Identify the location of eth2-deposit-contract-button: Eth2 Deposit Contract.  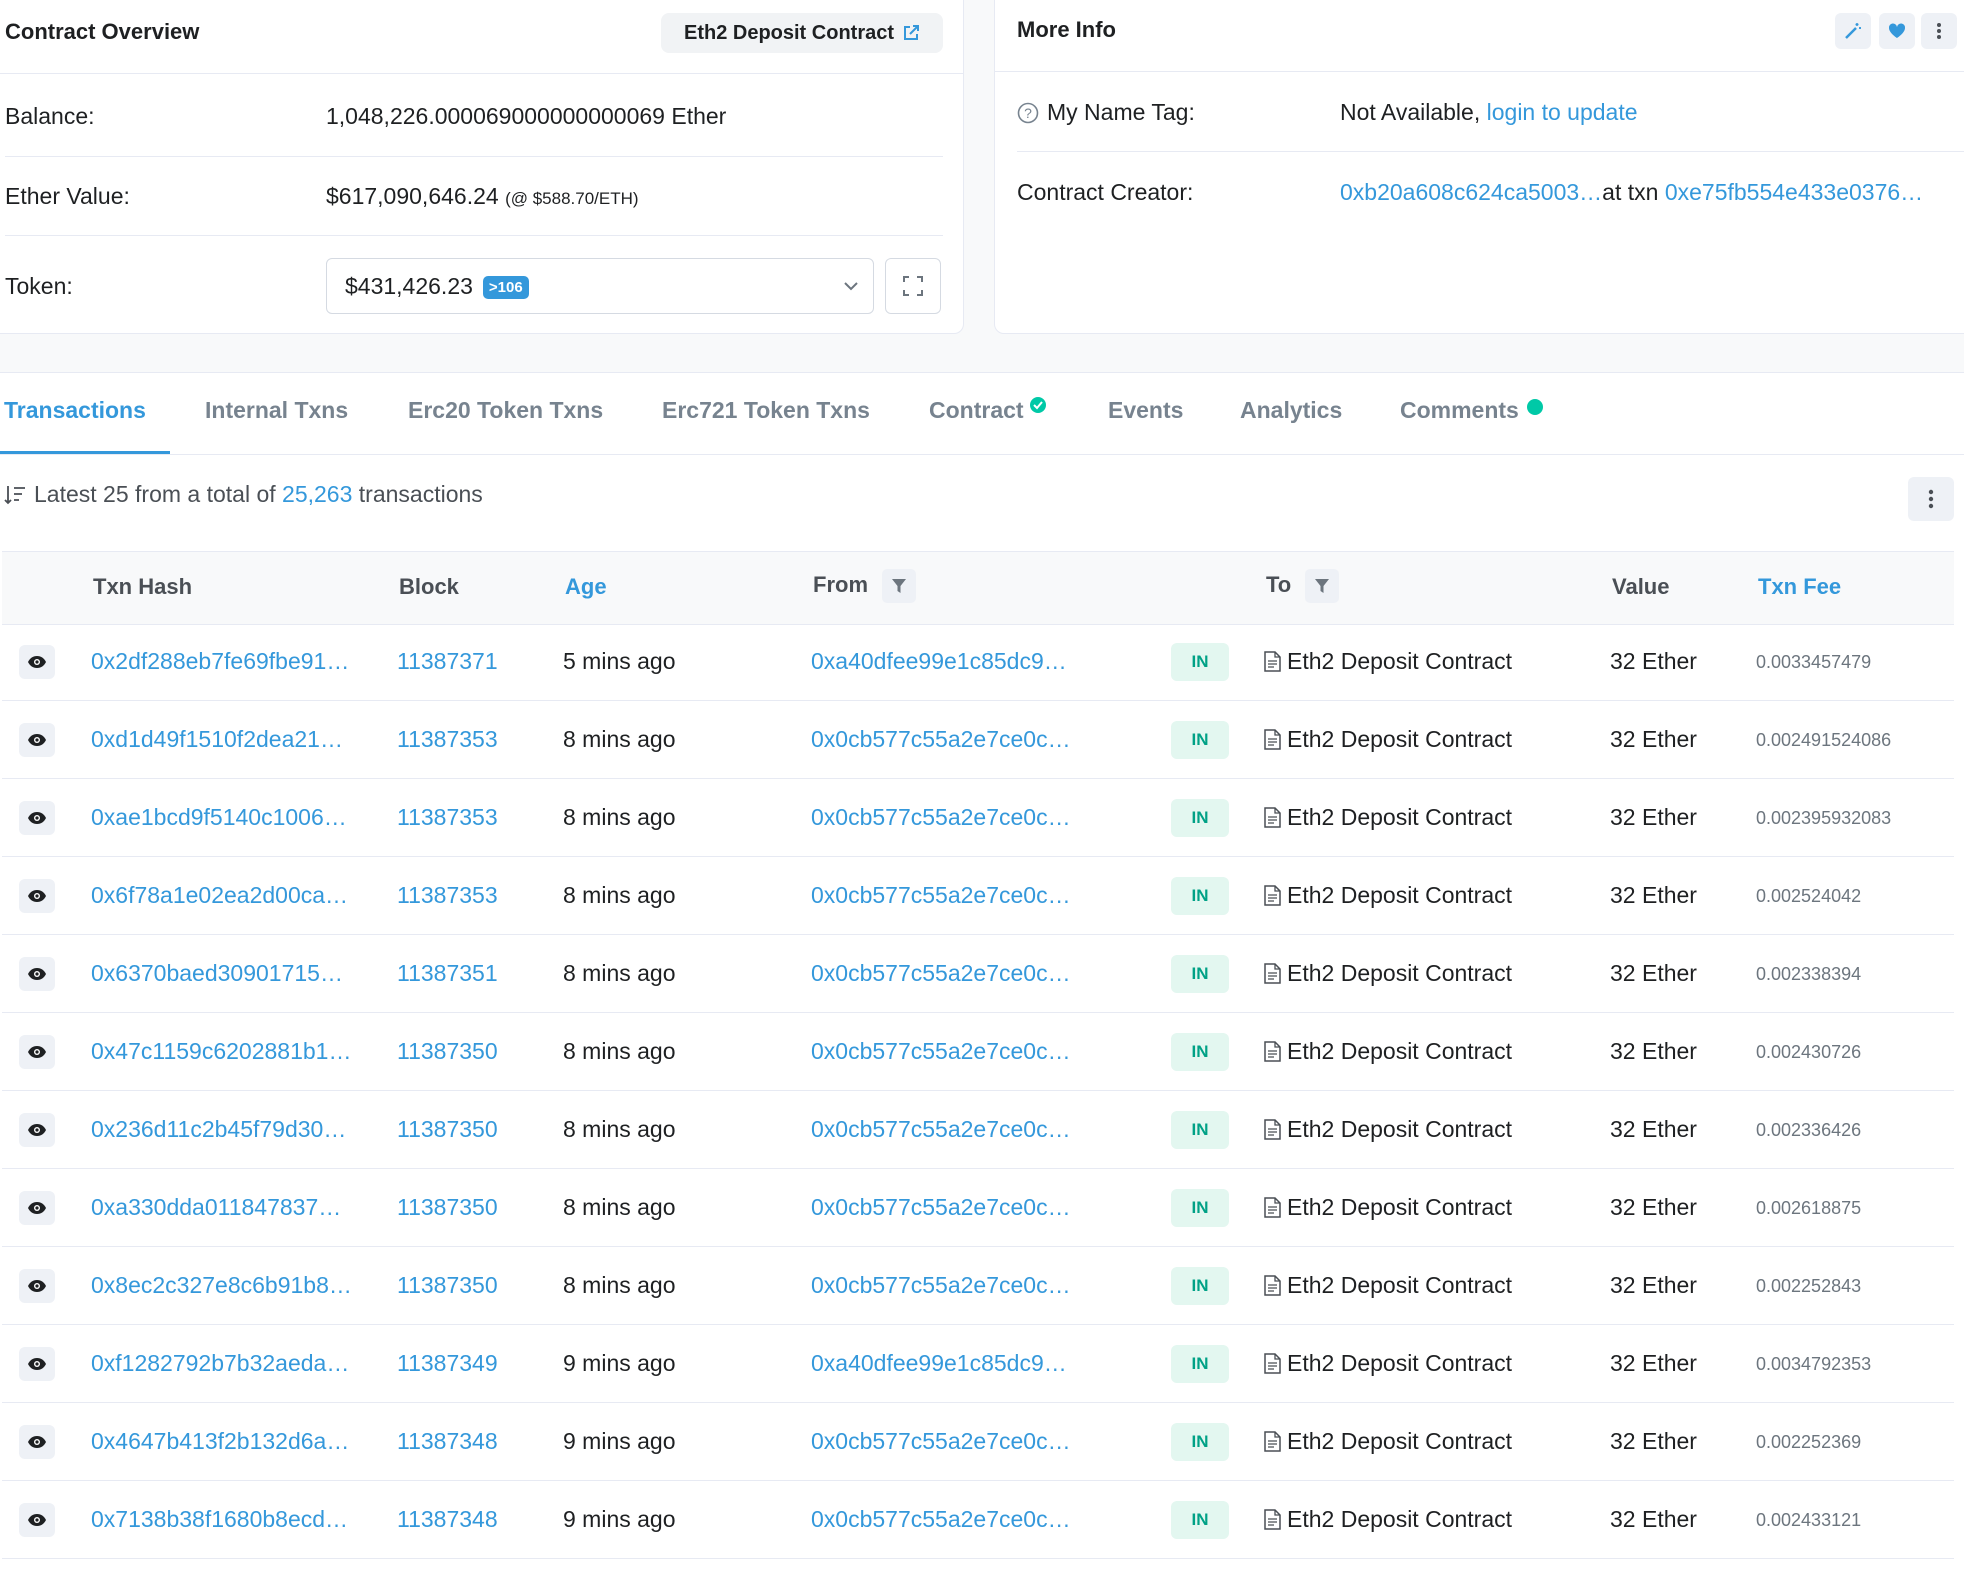
(802, 33).